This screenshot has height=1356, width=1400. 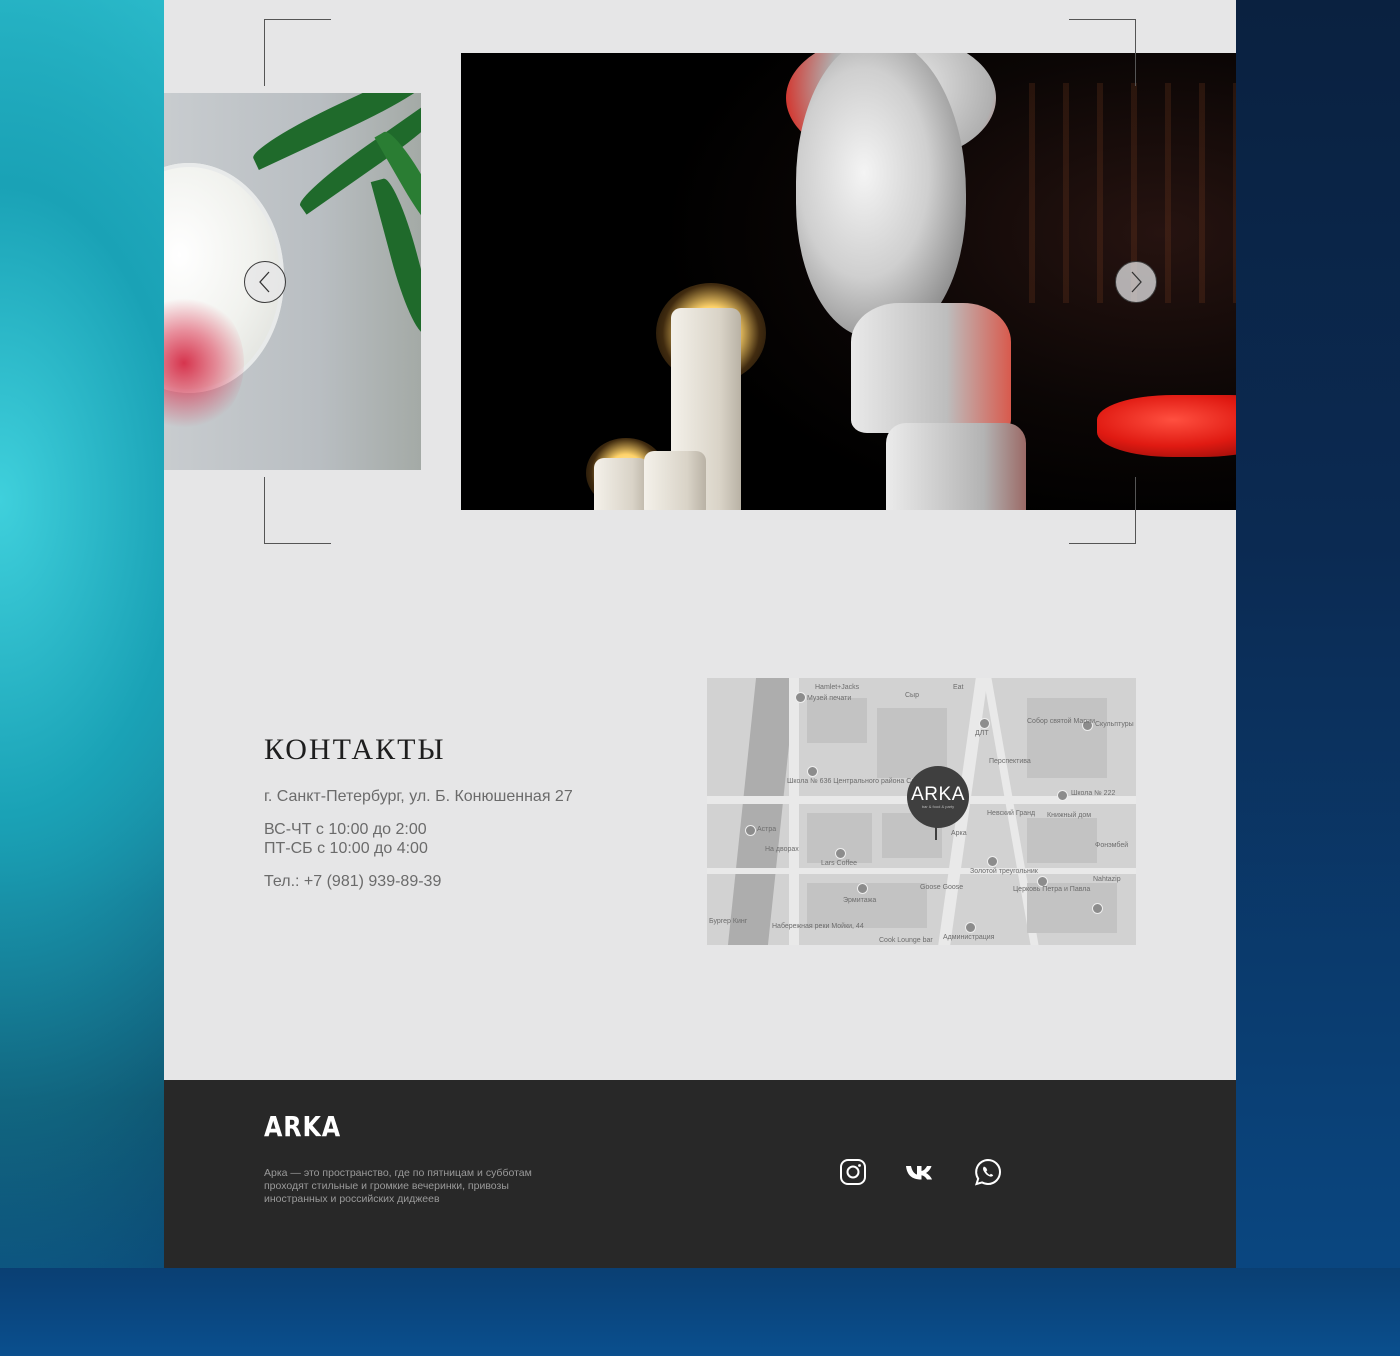 I want to click on map-label: Бургер Кинг, so click(x=728, y=921).